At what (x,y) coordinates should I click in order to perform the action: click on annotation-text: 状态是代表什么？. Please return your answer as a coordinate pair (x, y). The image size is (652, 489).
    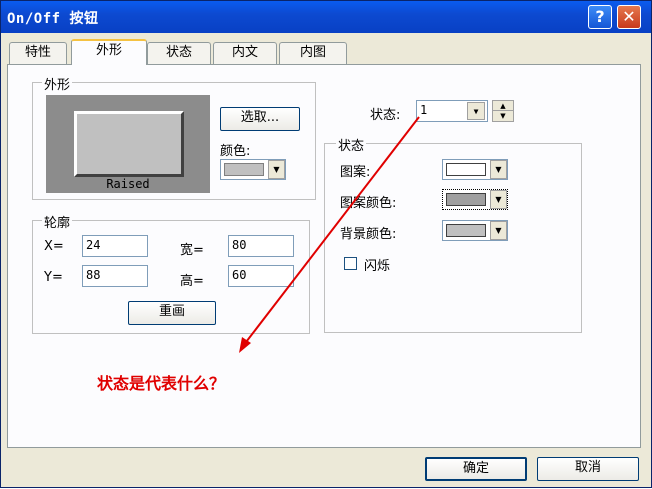
    Looking at the image, I should click on (161, 383).